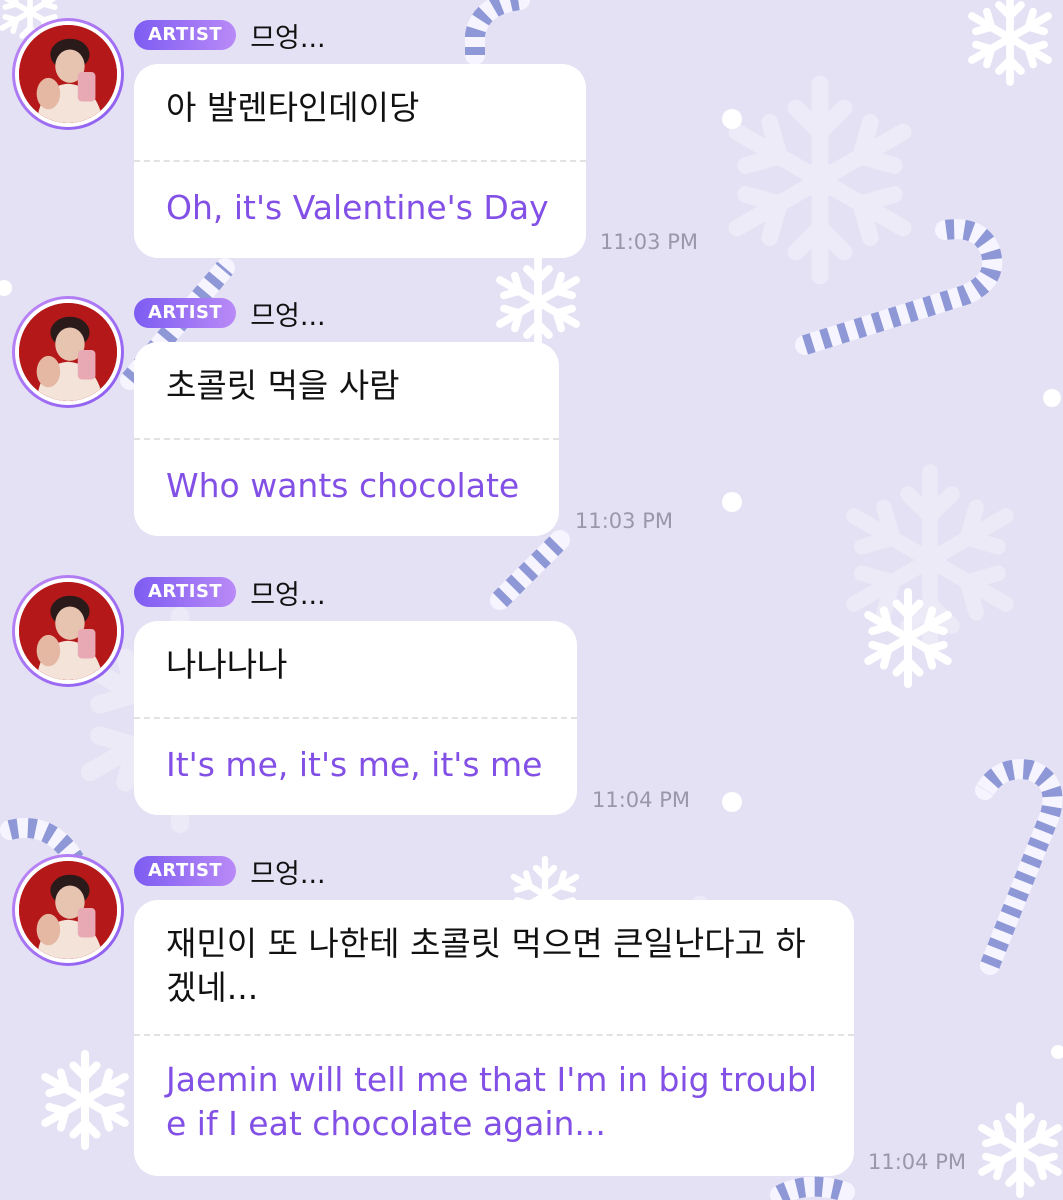 The width and height of the screenshot is (1063, 1200). I want to click on translation-text: Who wants chocolate, so click(343, 485).